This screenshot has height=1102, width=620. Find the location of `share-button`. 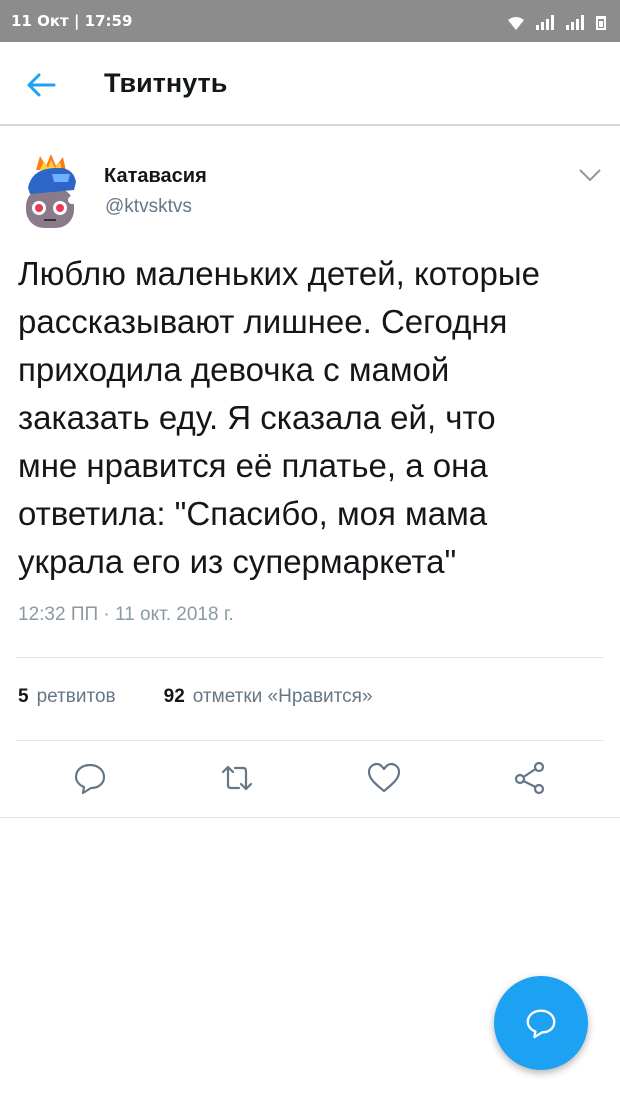

share-button is located at coordinates (530, 778).